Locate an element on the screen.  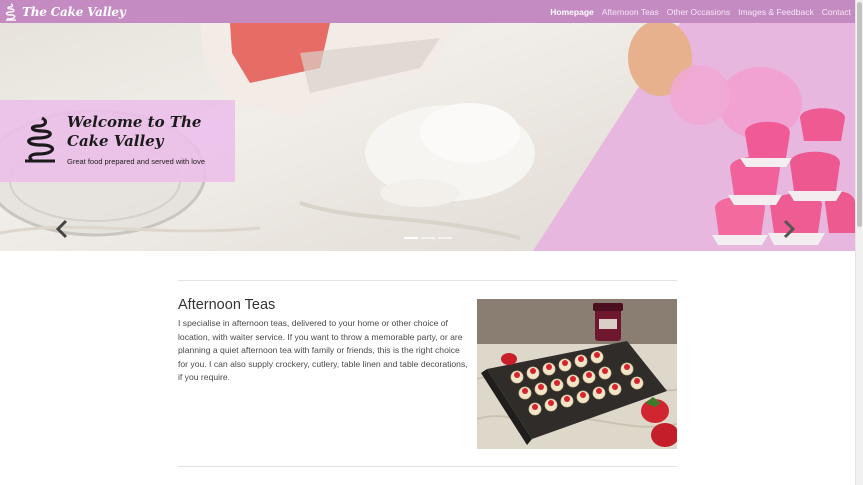
carousel-indicators is located at coordinates (429, 238).